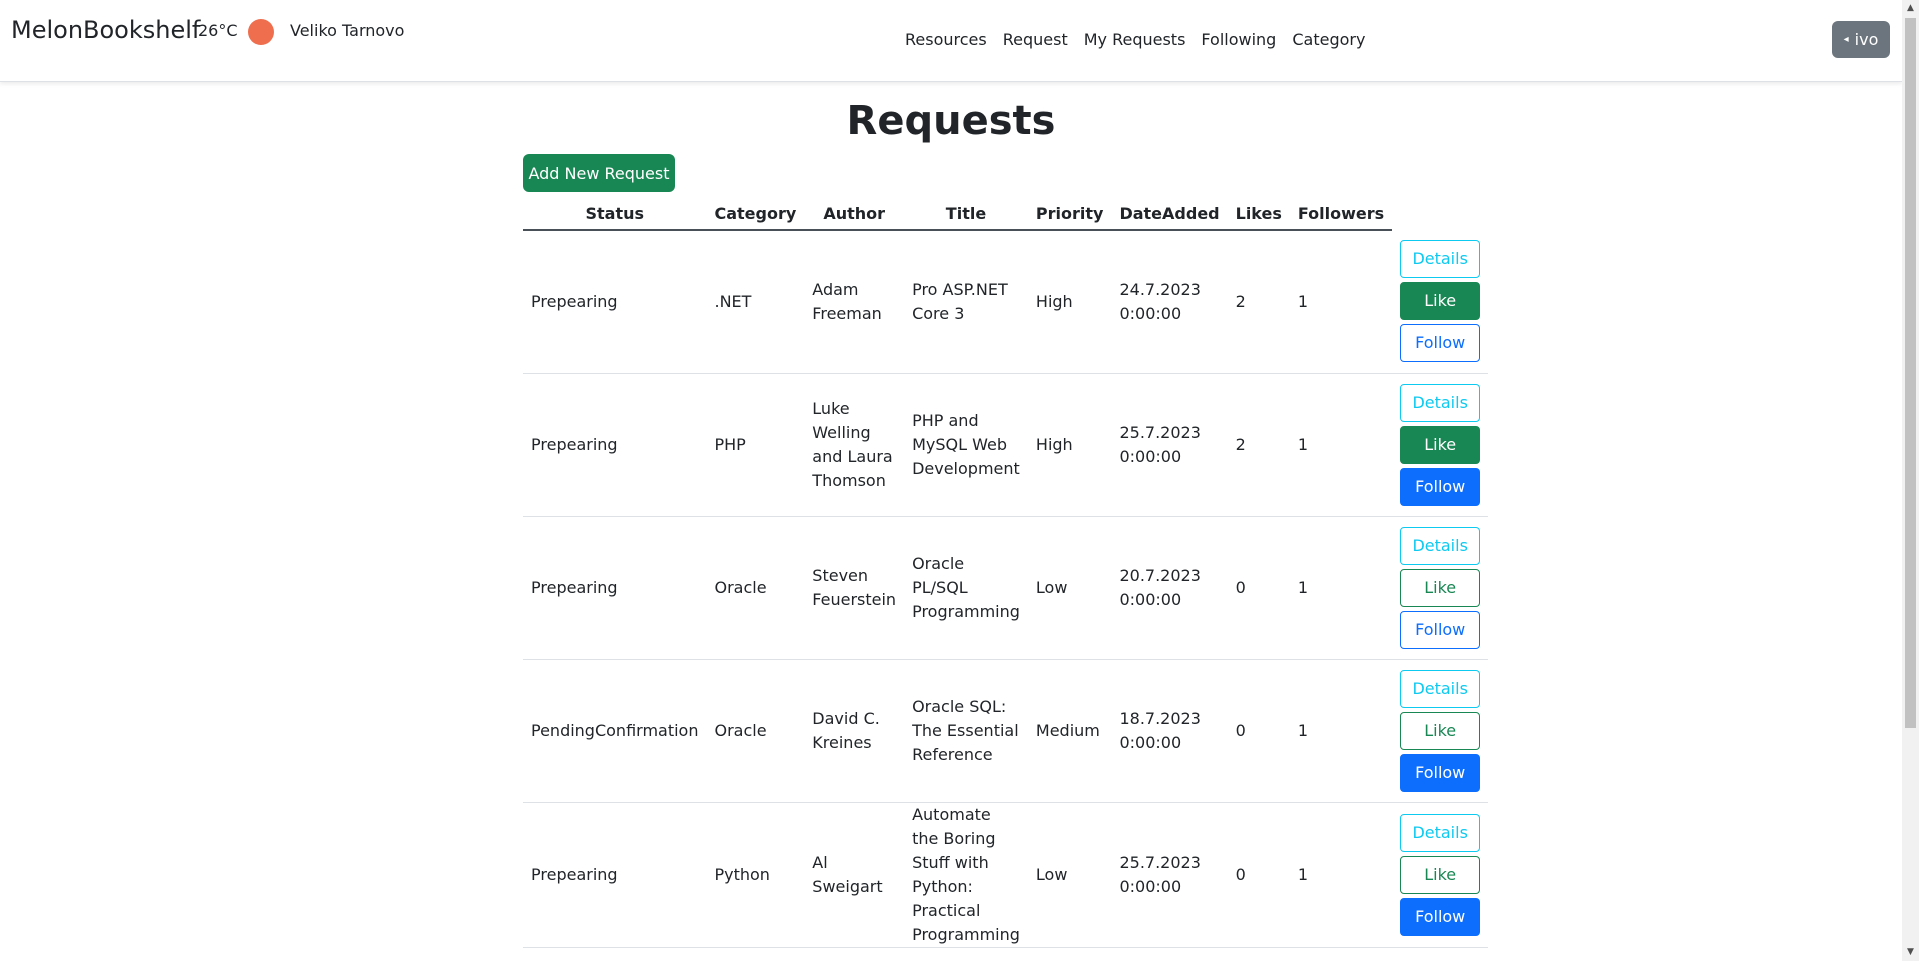  I want to click on sun-icon, so click(261, 32).